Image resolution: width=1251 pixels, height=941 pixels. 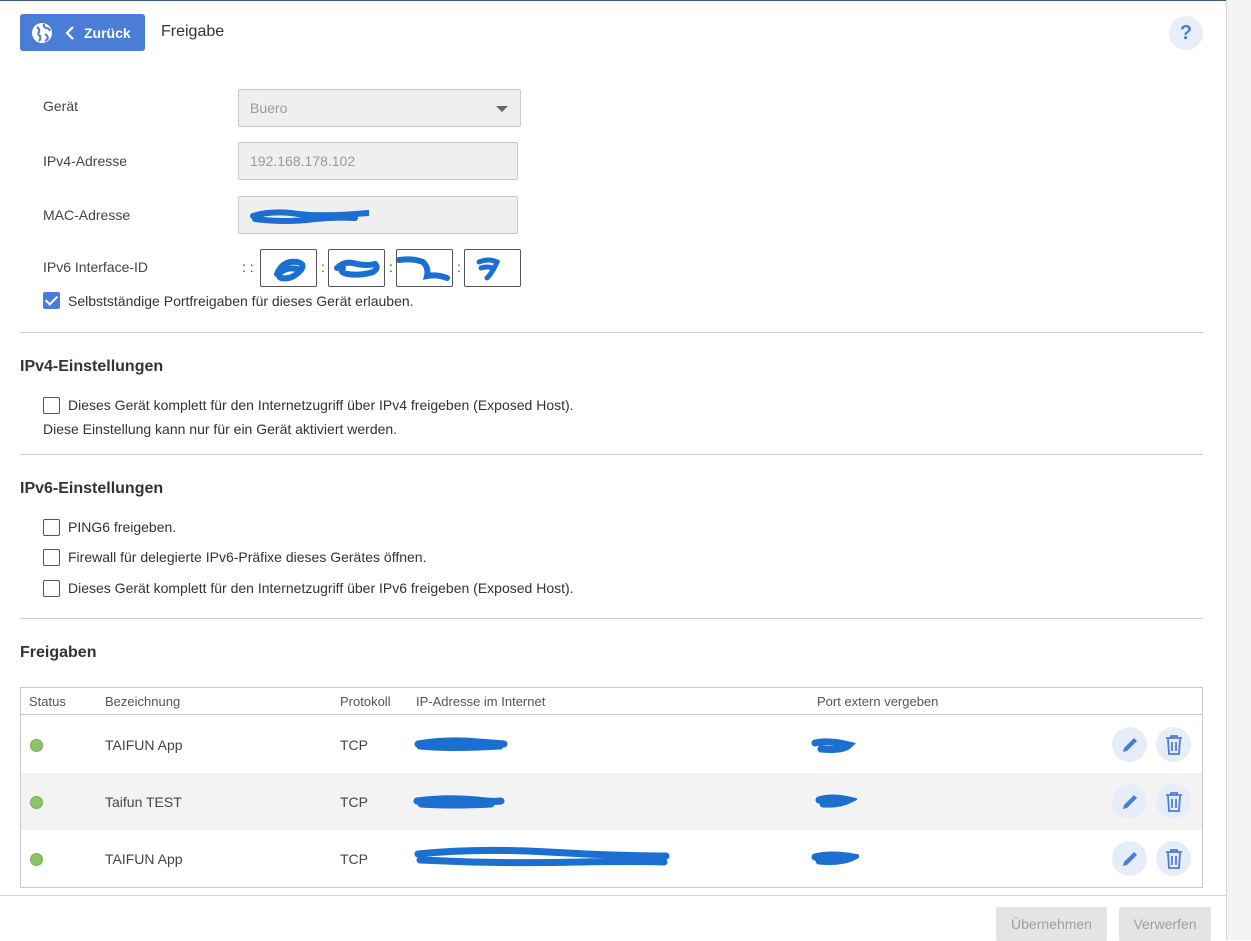 I want to click on chevron-down-icon, so click(x=502, y=109).